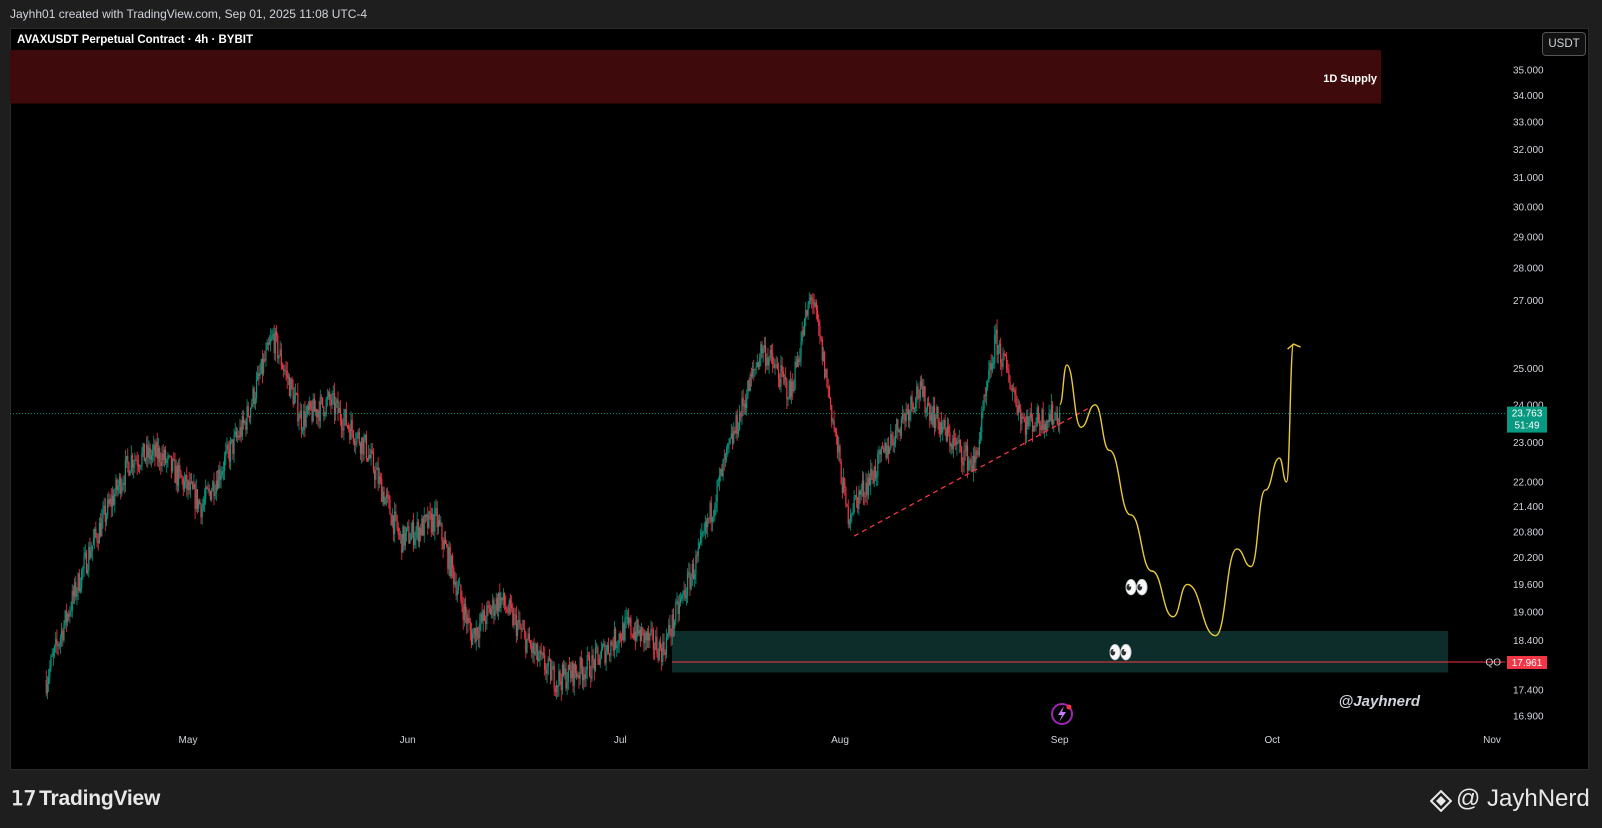  What do you see at coordinates (1528, 178) in the screenshot?
I see `y-axis-tick: 31.000` at bounding box center [1528, 178].